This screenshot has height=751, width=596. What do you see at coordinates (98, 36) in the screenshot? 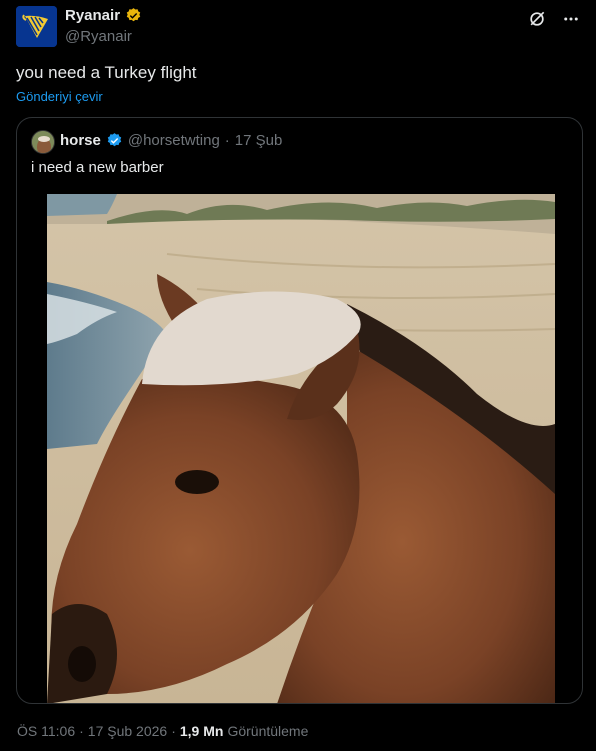
I see `author-handle: @Ryanair` at bounding box center [98, 36].